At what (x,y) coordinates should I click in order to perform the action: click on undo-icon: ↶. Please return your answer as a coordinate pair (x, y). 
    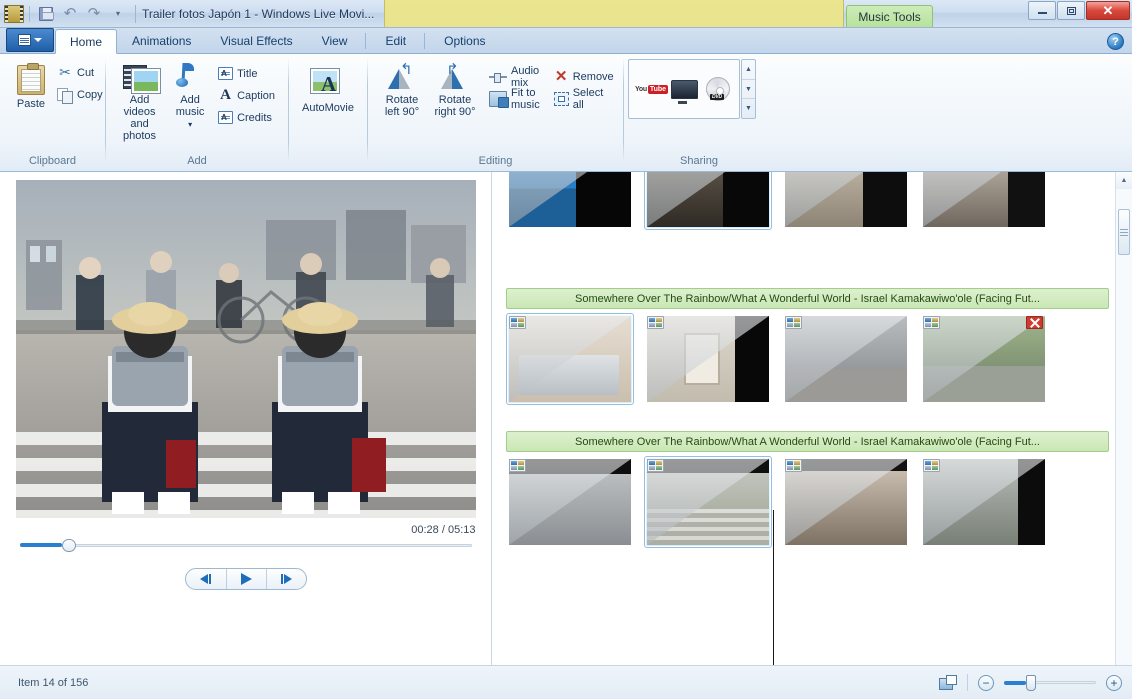
    Looking at the image, I should click on (70, 13).